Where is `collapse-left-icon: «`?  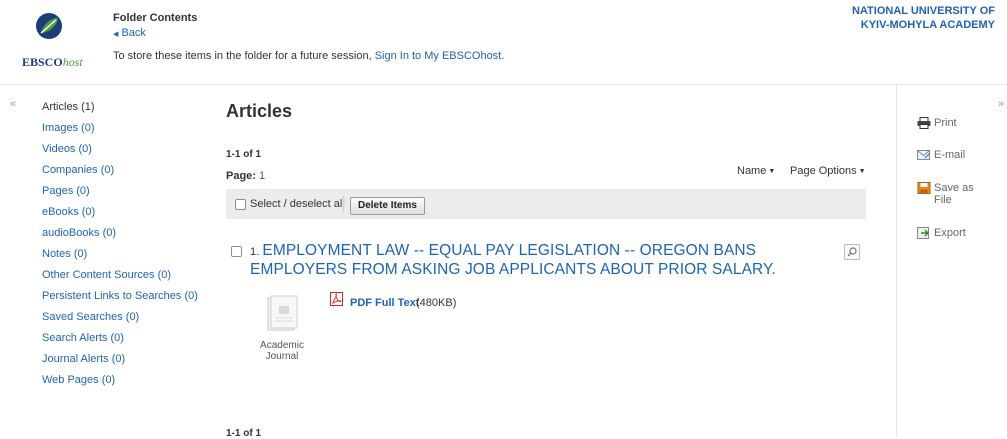
collapse-left-icon: « is located at coordinates (13, 104).